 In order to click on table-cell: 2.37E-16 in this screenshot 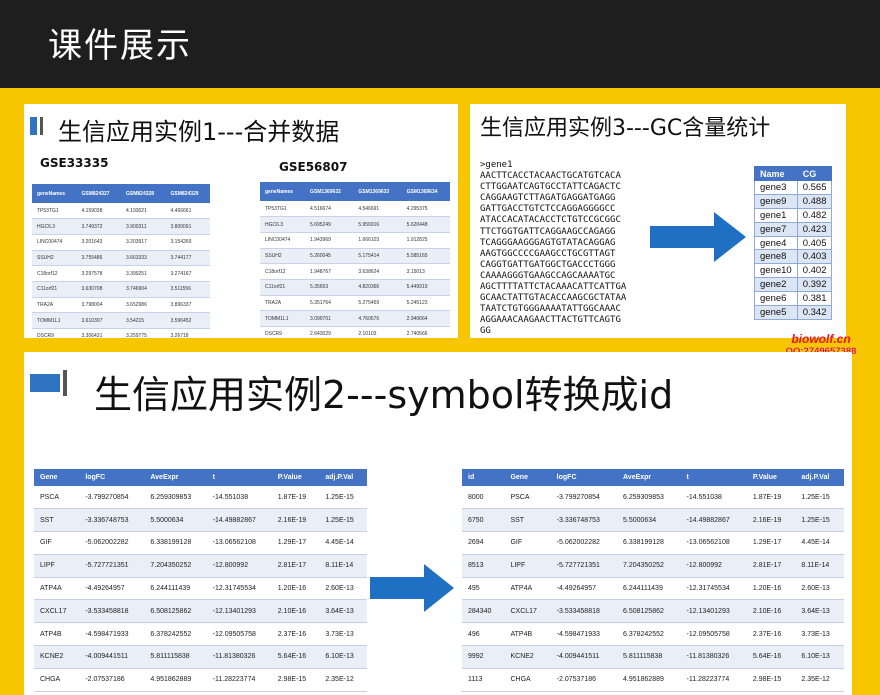, I will do `click(295, 634)`.